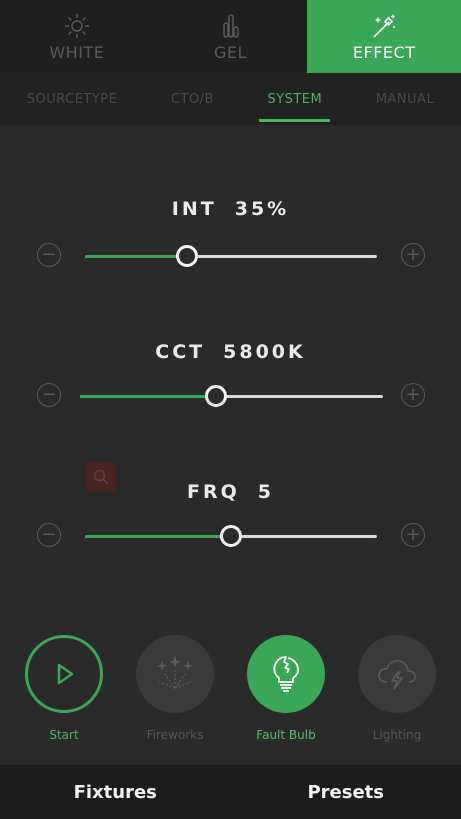  What do you see at coordinates (76, 26) in the screenshot?
I see `sun-icon` at bounding box center [76, 26].